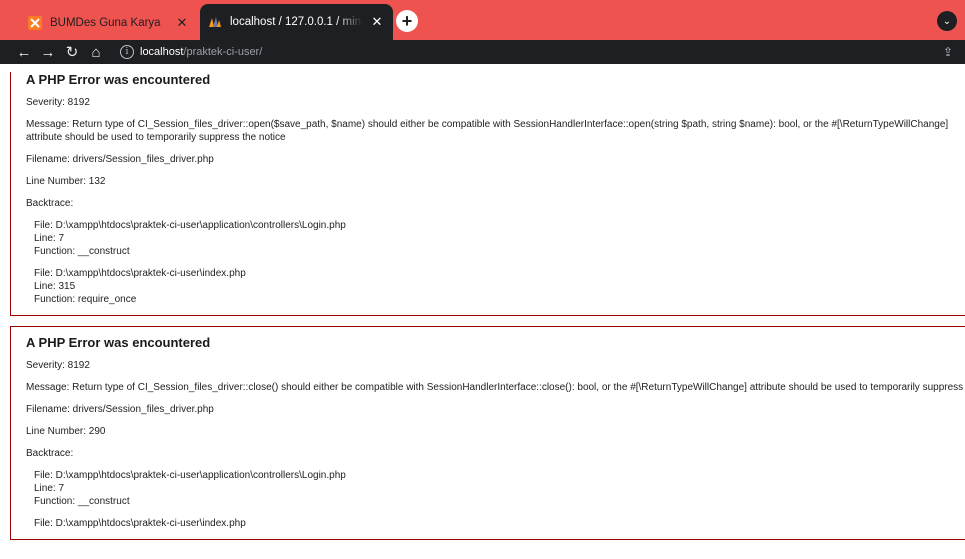 This screenshot has height=559, width=965. Describe the element at coordinates (96, 52) in the screenshot. I see `home-icon: ⌂` at that location.